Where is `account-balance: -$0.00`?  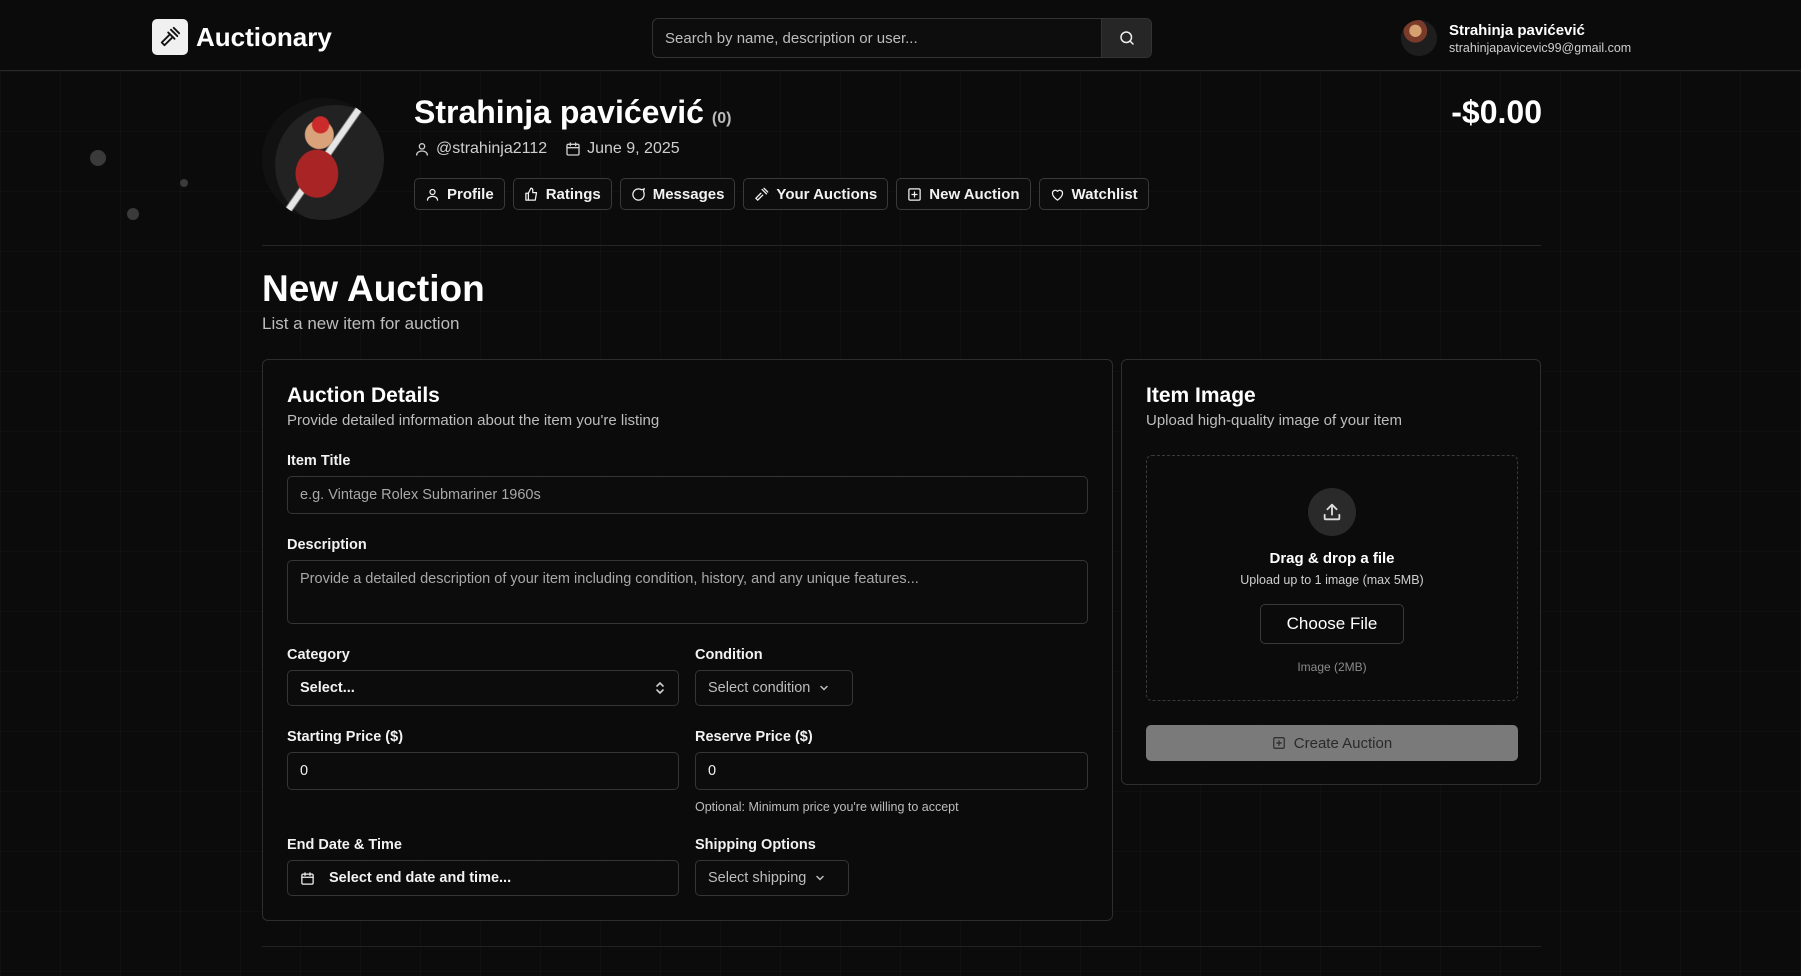 account-balance: -$0.00 is located at coordinates (1496, 112).